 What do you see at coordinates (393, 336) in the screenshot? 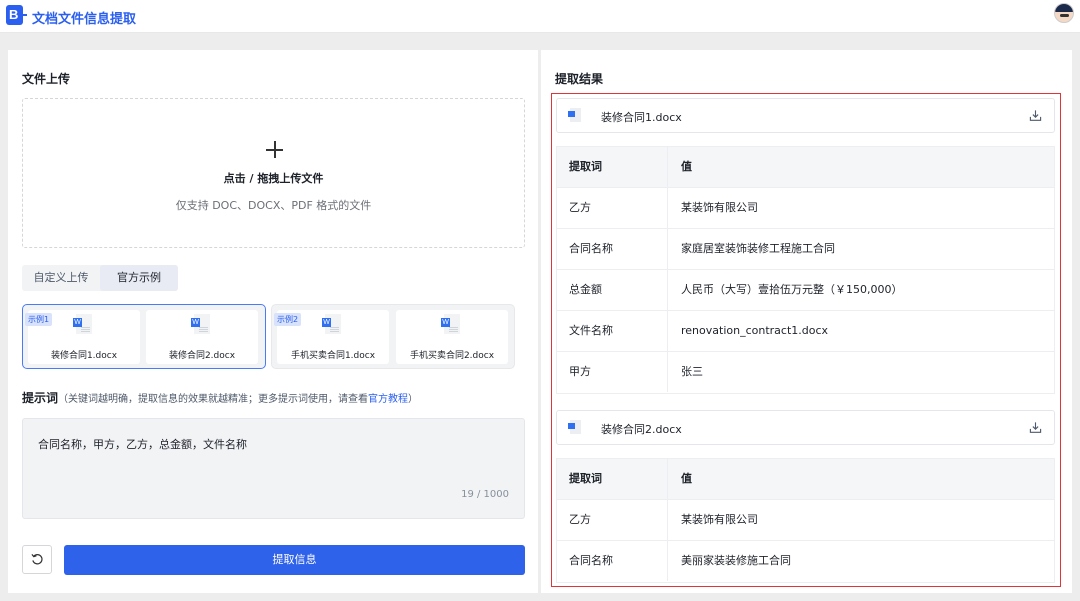
I see `example-group-2: 示例2 W 手机买卖合同1.docx W 手机买卖合同2.docx` at bounding box center [393, 336].